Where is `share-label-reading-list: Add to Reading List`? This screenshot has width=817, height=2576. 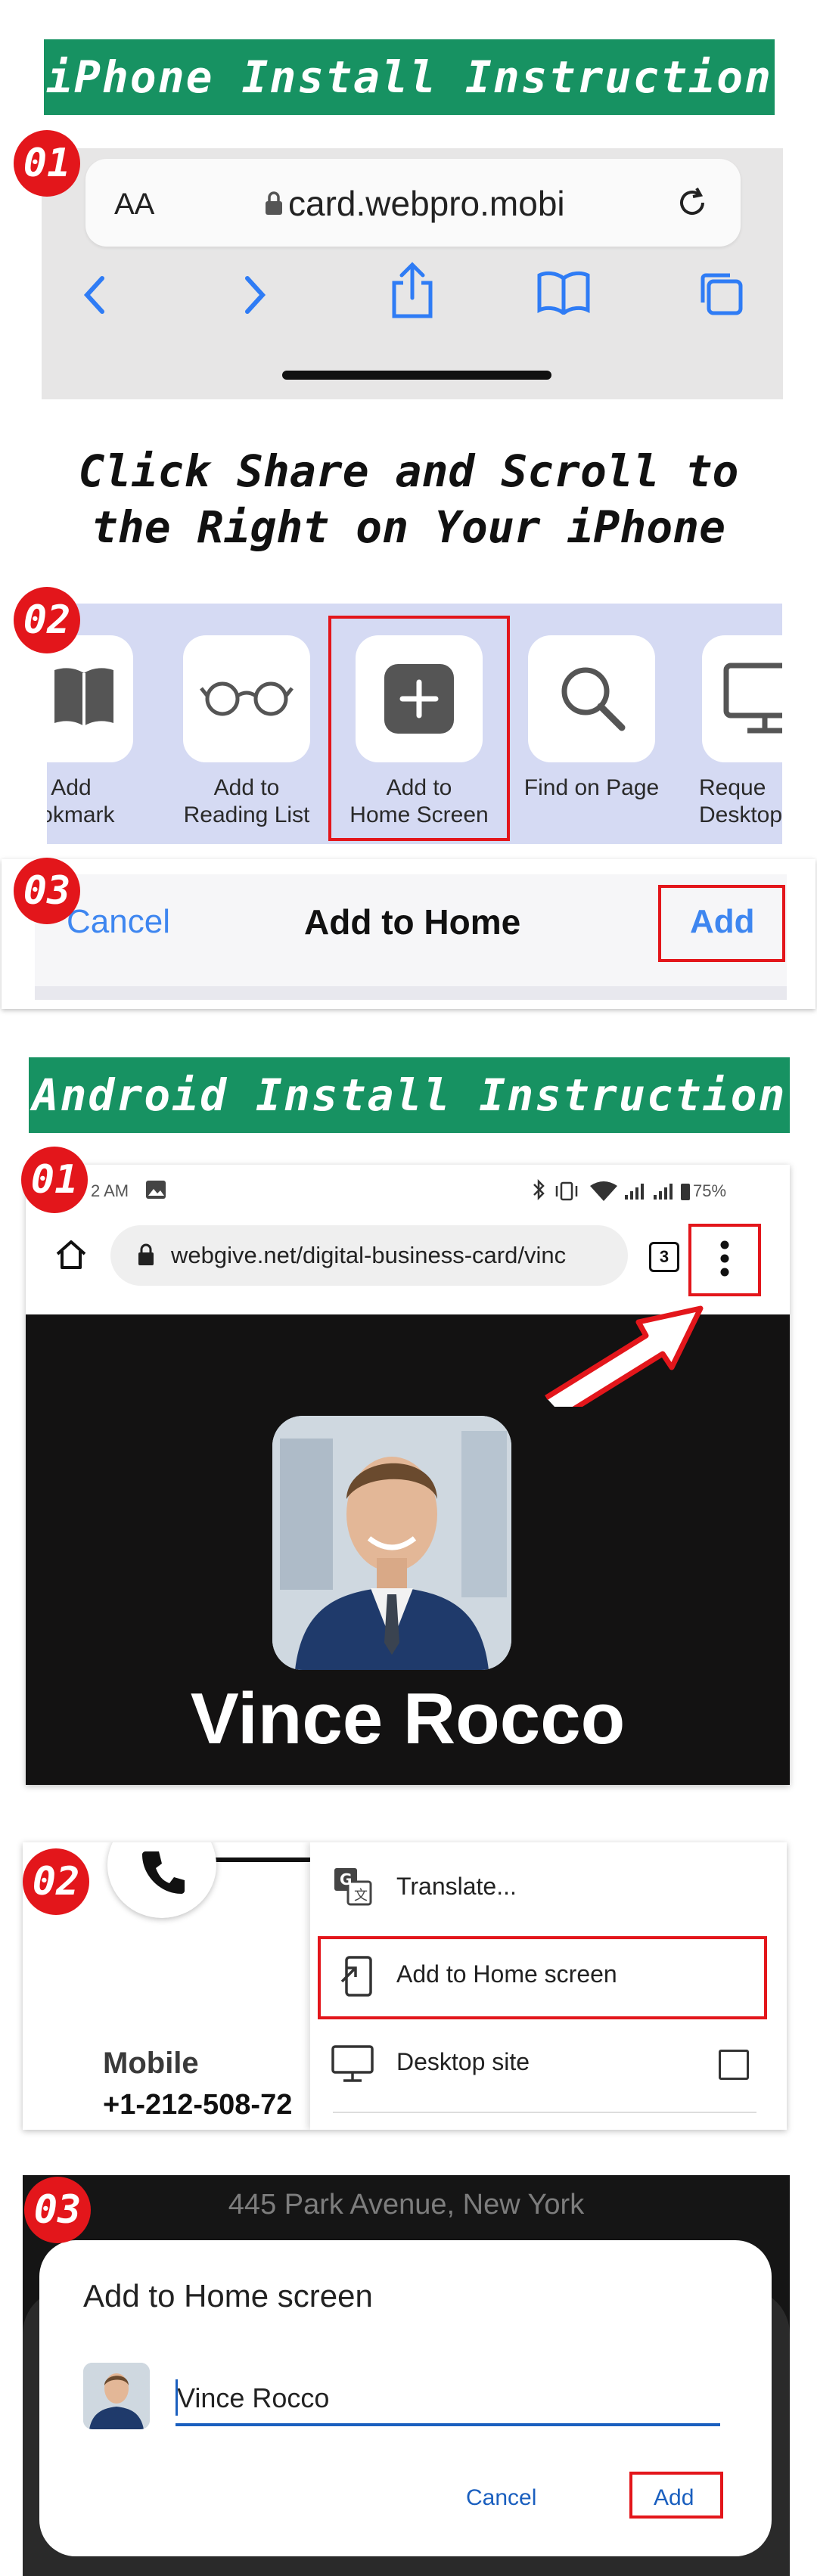
share-label-reading-list: Add to Reading List is located at coordinates (247, 801).